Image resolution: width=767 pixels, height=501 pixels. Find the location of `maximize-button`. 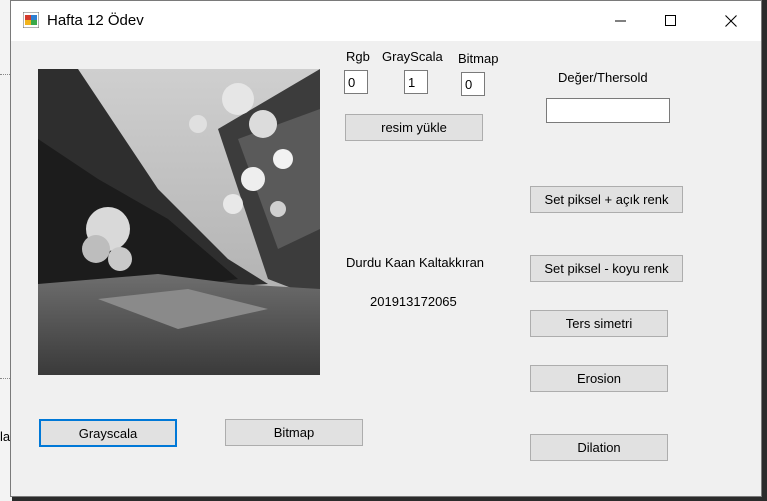

maximize-button is located at coordinates (671, 21).